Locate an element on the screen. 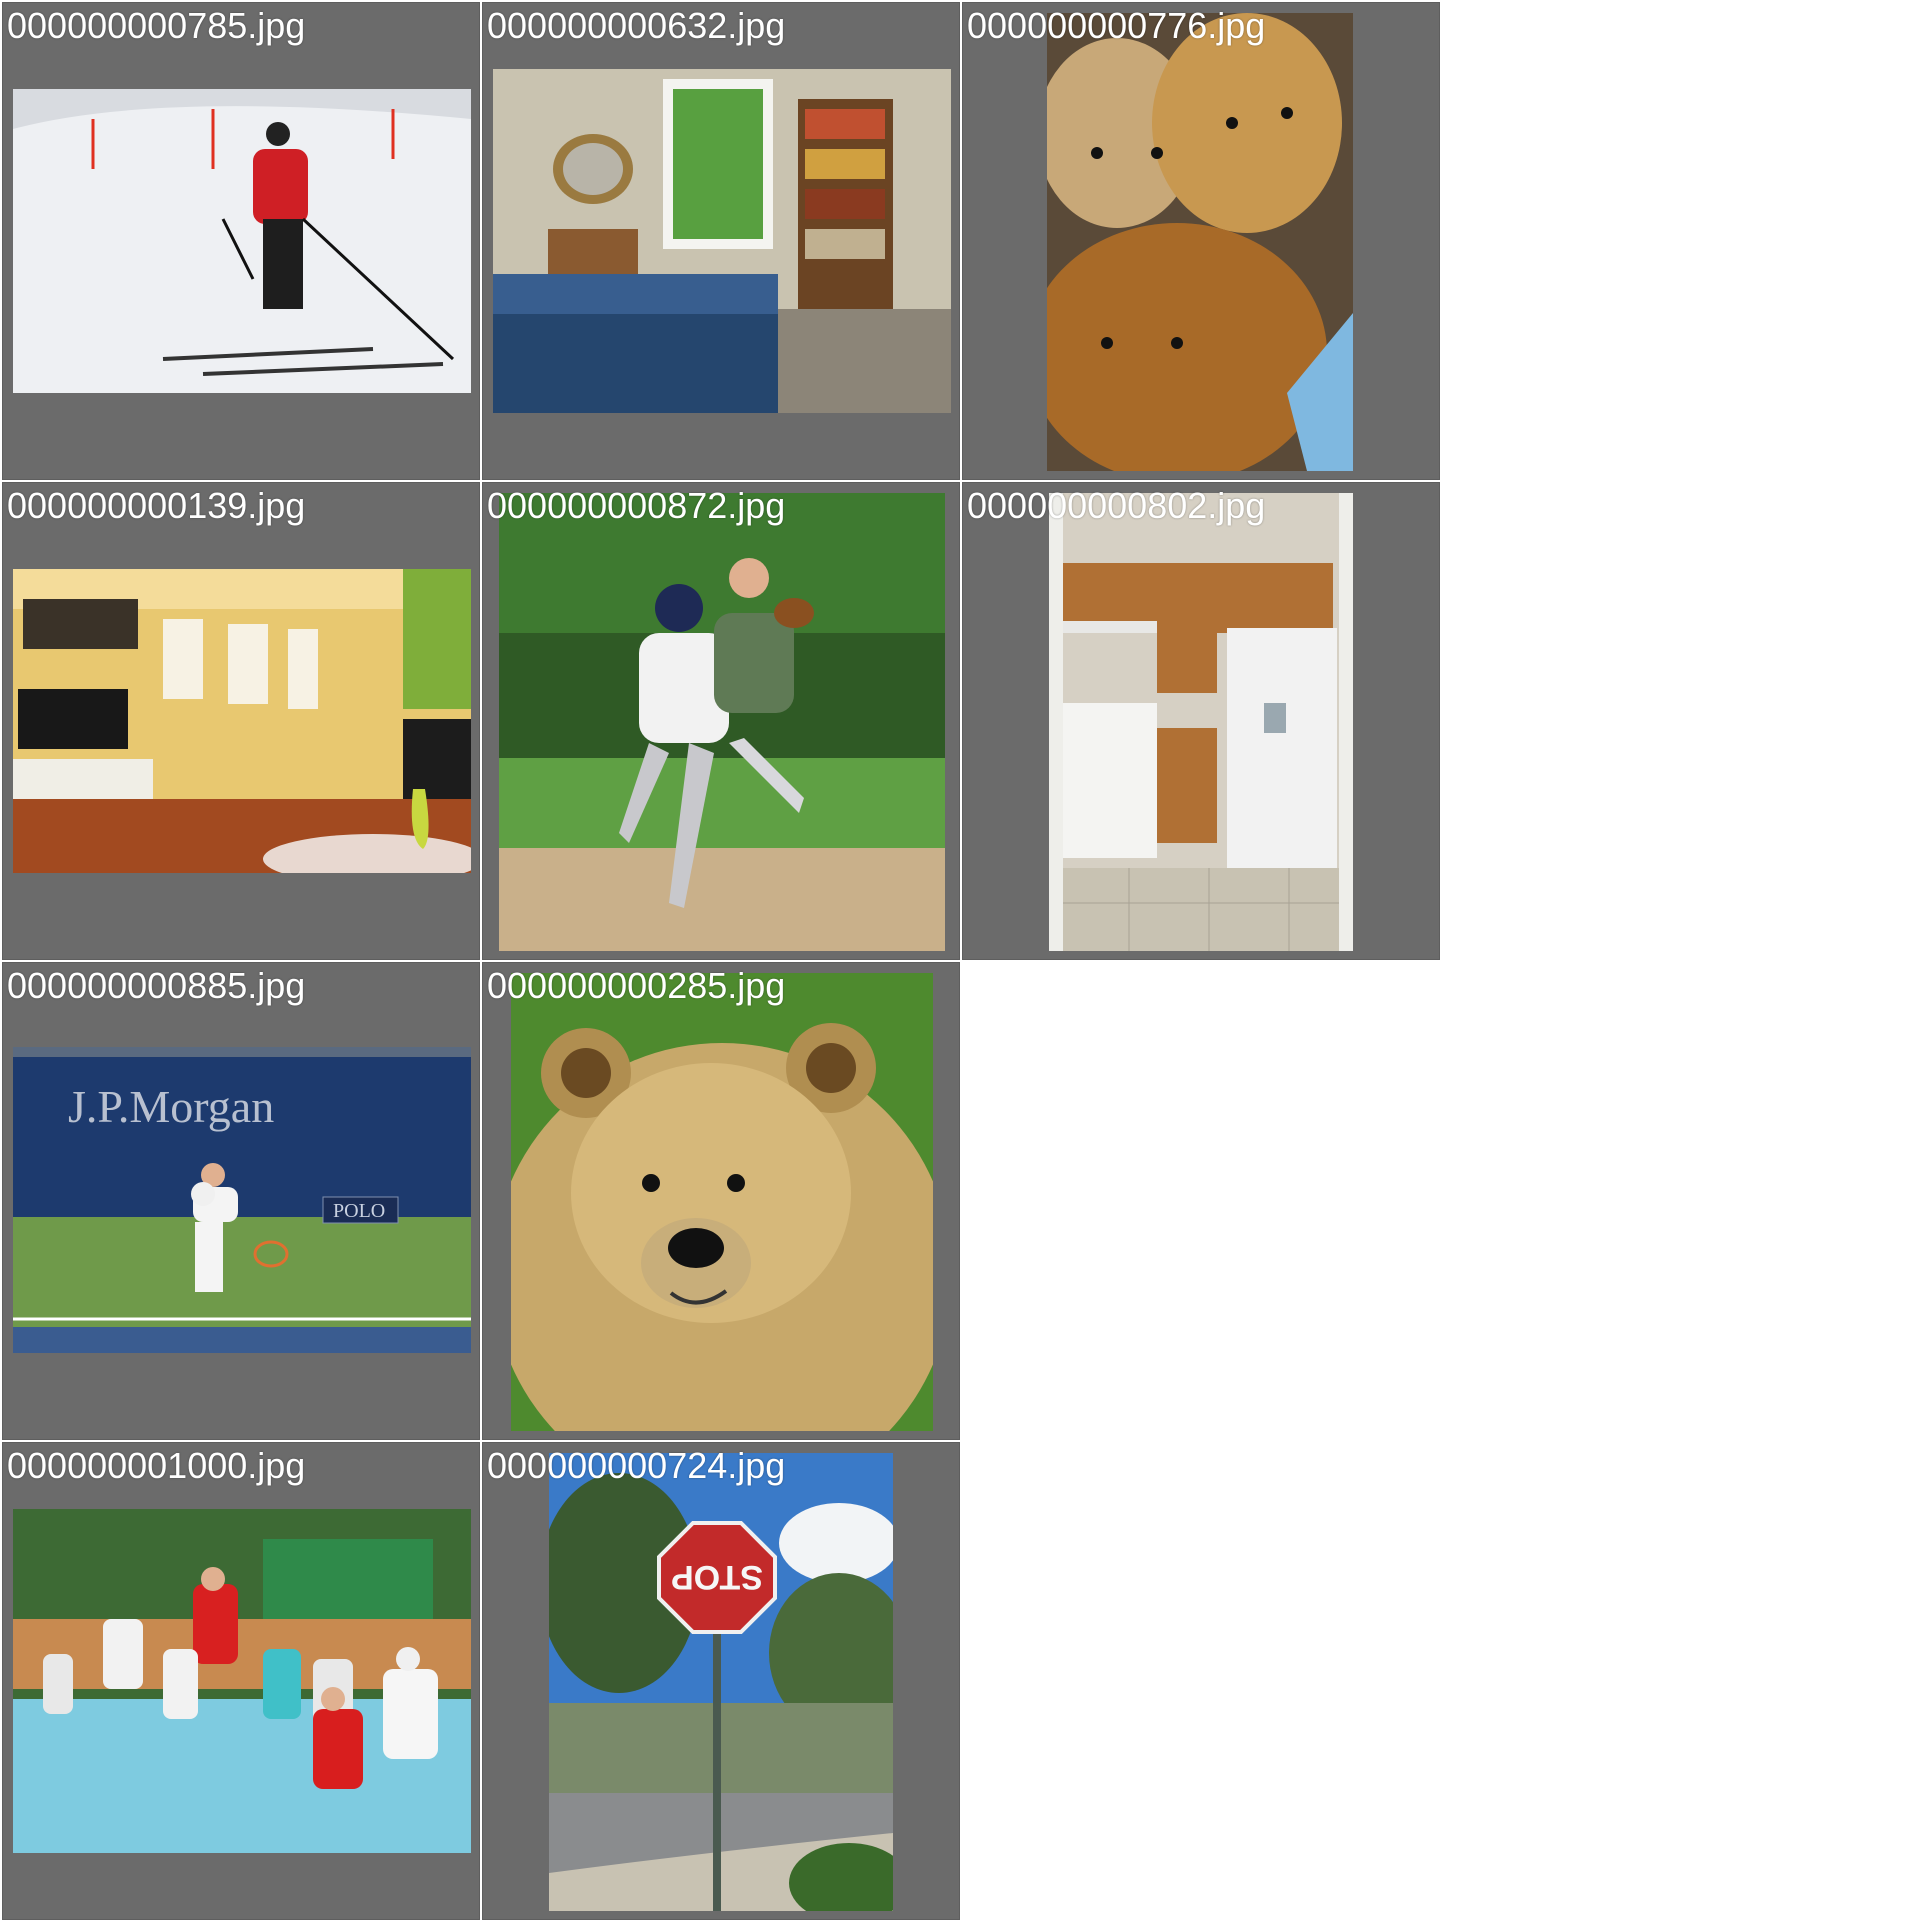 The image size is (1920, 1920). image-tile: 000000000285.jpg is located at coordinates (721, 1201).